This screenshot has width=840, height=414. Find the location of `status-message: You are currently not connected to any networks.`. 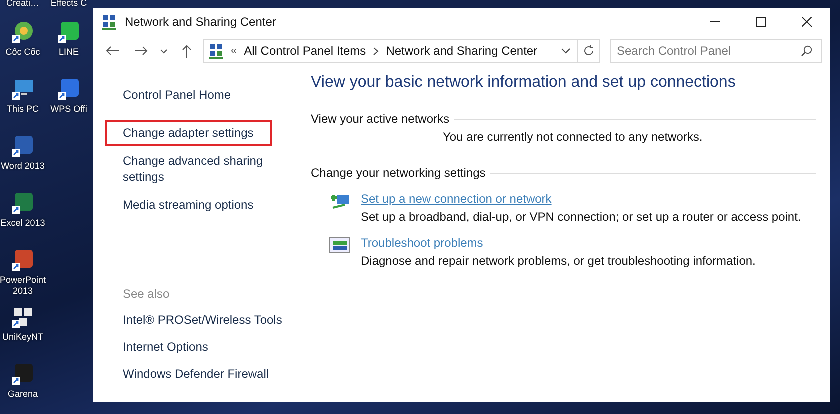

status-message: You are currently not connected to any networks. is located at coordinates (573, 137).